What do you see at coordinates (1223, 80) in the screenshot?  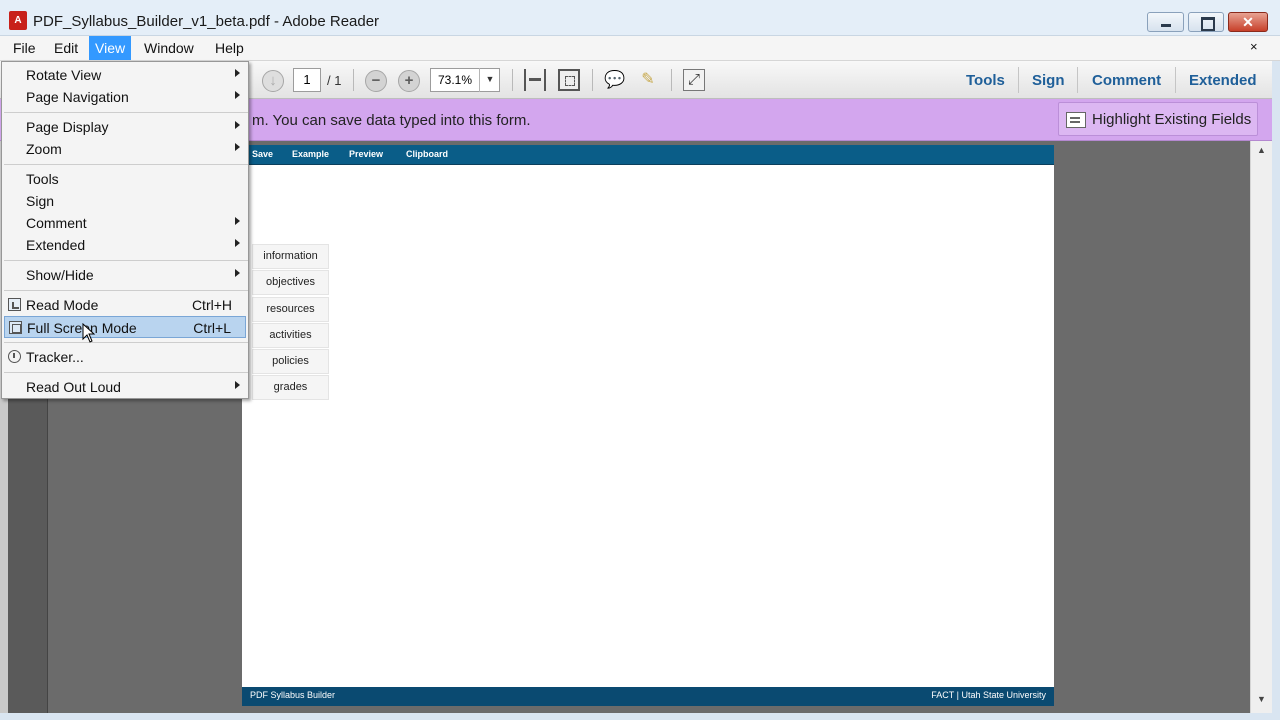 I see `extended-pane-link: Extended` at bounding box center [1223, 80].